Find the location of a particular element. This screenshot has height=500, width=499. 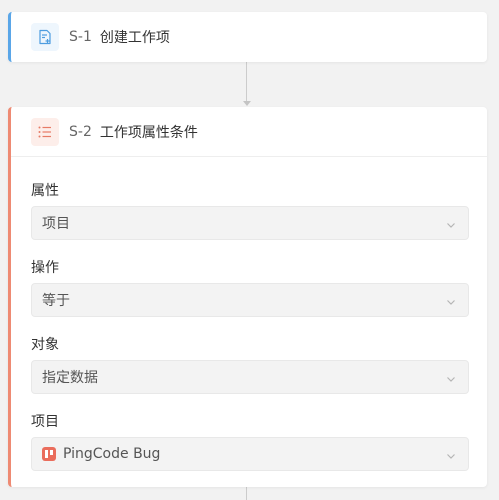

step-connector-line is located at coordinates (246, 82).